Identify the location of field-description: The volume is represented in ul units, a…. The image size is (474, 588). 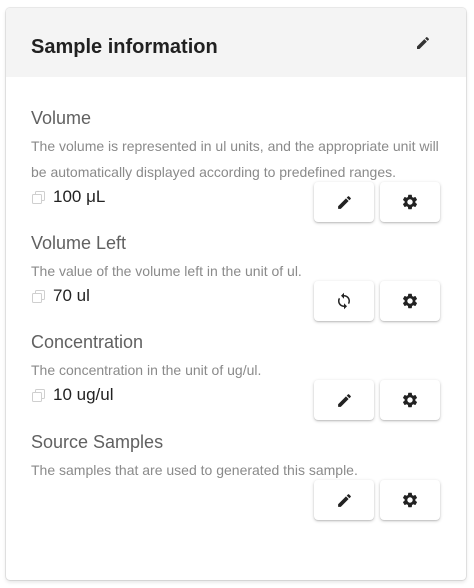
(238, 159).